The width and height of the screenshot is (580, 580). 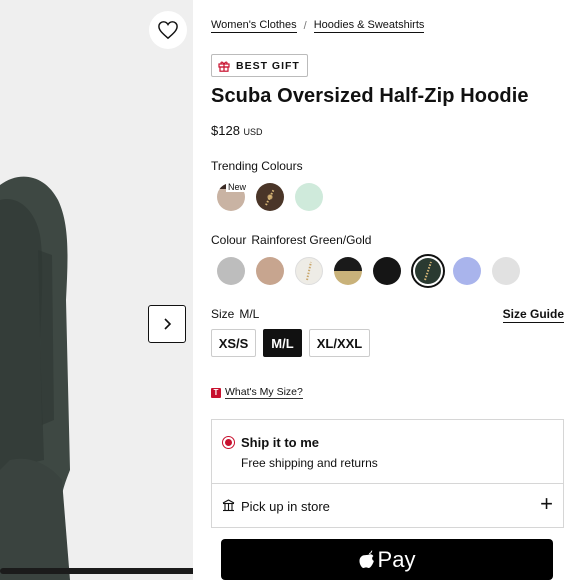 I want to click on colour-swatch-black, so click(x=387, y=271).